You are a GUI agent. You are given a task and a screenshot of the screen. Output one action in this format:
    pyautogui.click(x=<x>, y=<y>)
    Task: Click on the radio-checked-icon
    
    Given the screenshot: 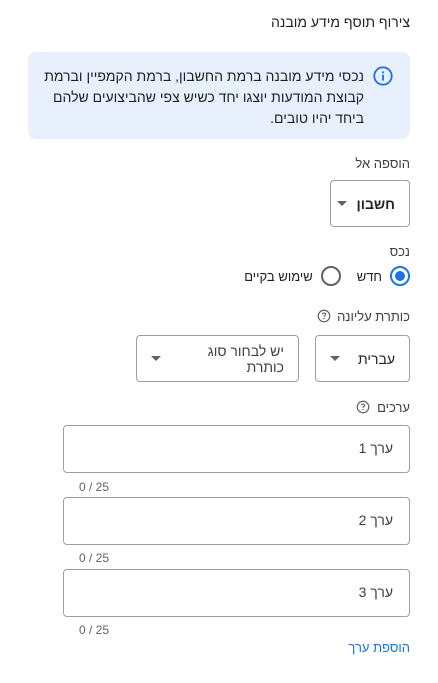 What is the action you would take?
    pyautogui.click(x=400, y=276)
    